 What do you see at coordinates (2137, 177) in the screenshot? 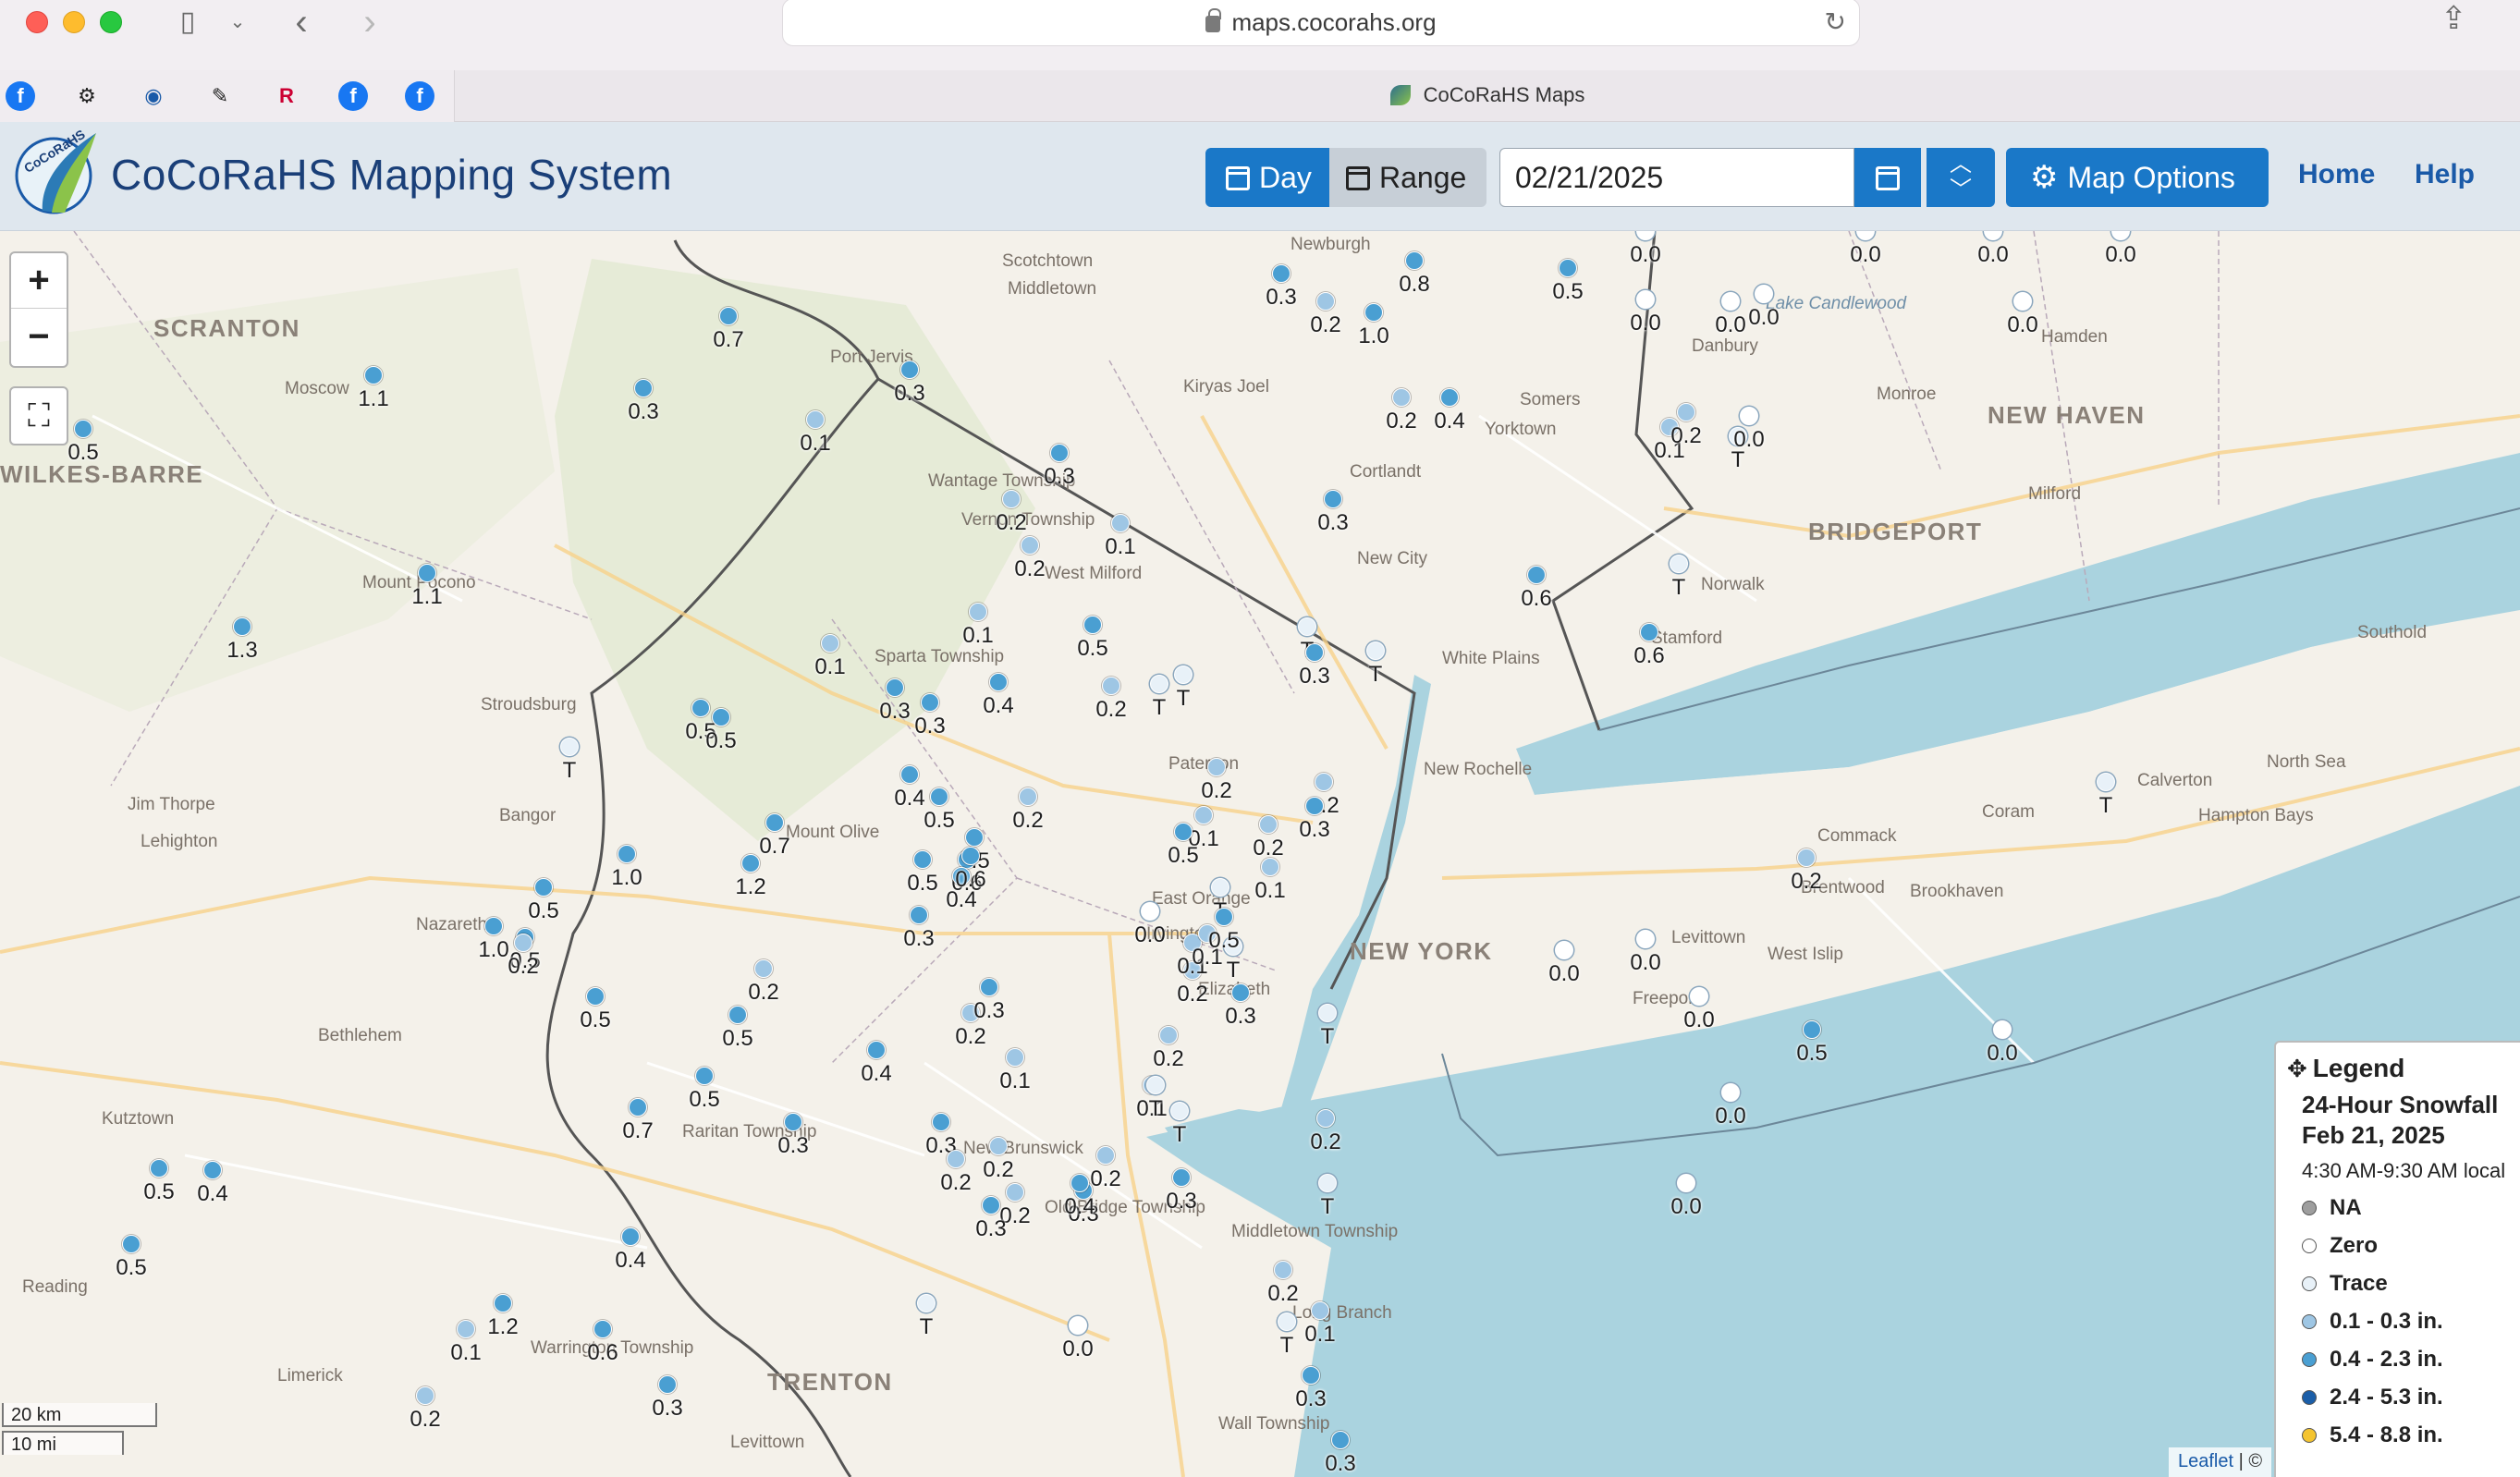
I see `map-options-button: ⚙ Map Options` at bounding box center [2137, 177].